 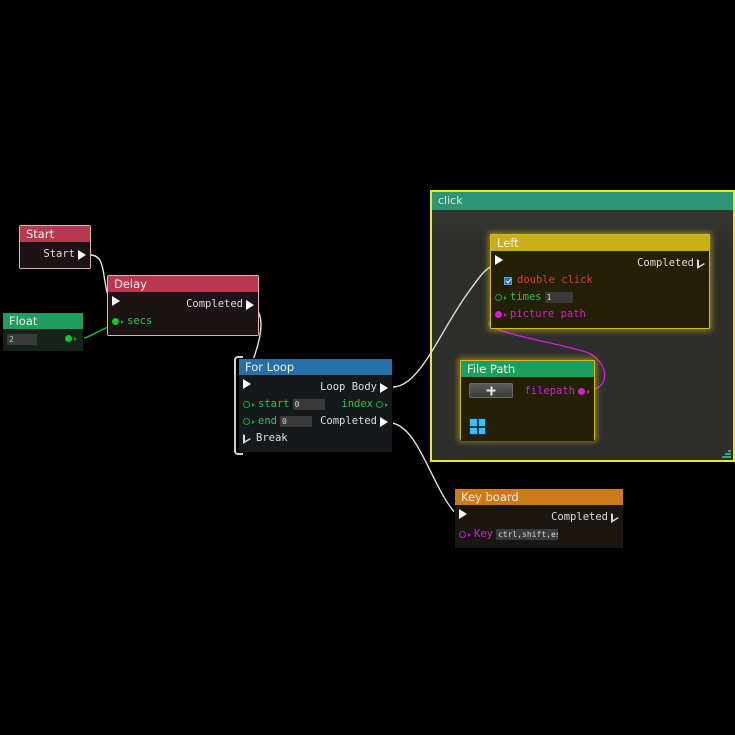 I want to click on port-label-times: times, so click(x=526, y=297).